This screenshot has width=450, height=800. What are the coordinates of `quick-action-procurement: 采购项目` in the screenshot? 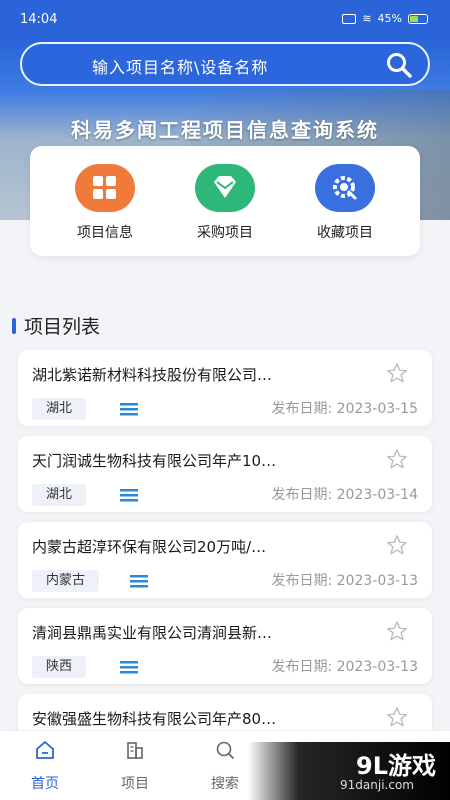 It's located at (225, 203).